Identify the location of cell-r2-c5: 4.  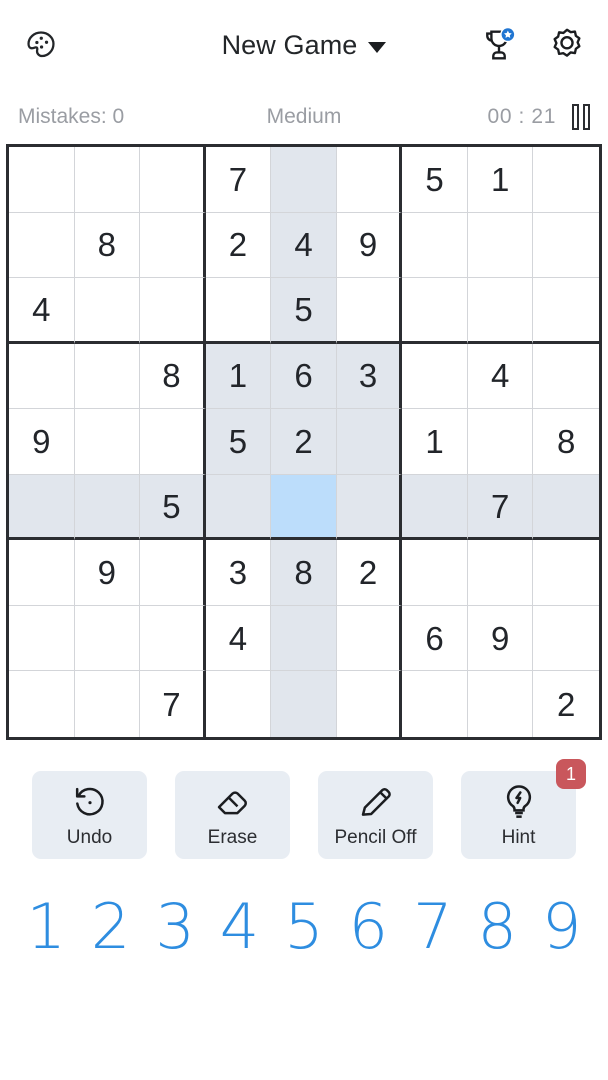
(304, 245).